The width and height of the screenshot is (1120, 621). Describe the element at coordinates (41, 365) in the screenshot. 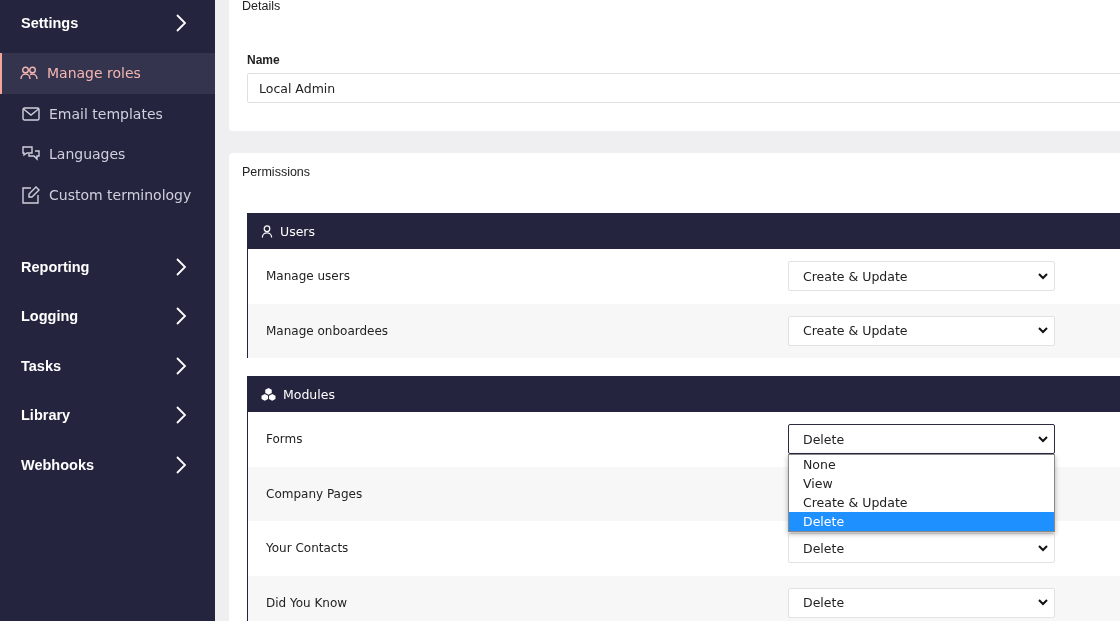

I see `sidebar-section: Tasks` at that location.